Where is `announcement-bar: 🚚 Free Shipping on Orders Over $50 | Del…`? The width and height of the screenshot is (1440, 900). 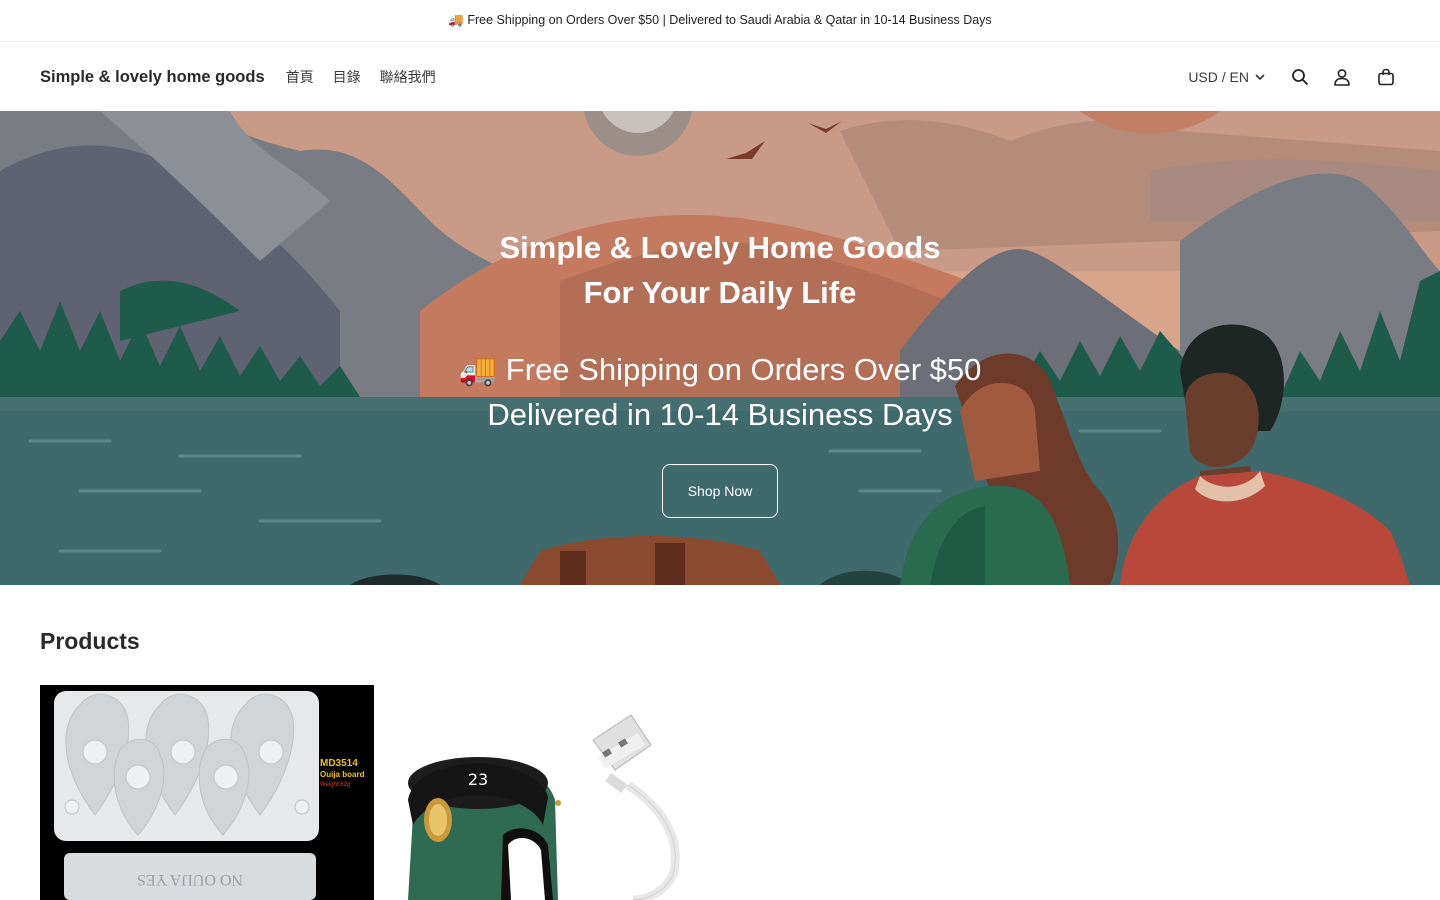 announcement-bar: 🚚 Free Shipping on Orders Over $50 | Del… is located at coordinates (720, 21).